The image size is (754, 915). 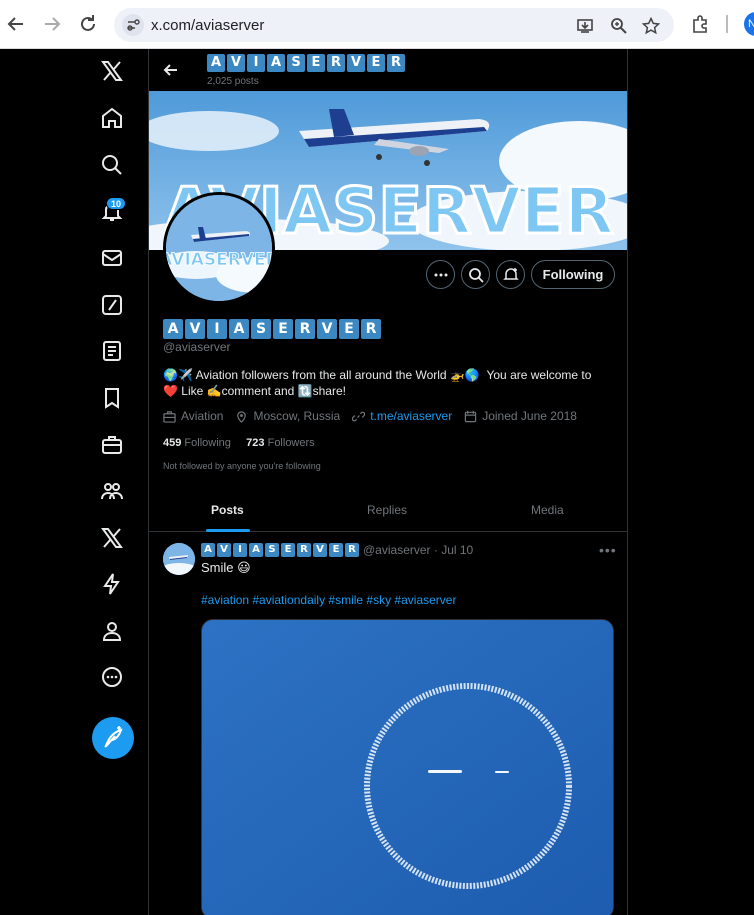 I want to click on compose-post-button, so click(x=113, y=738).